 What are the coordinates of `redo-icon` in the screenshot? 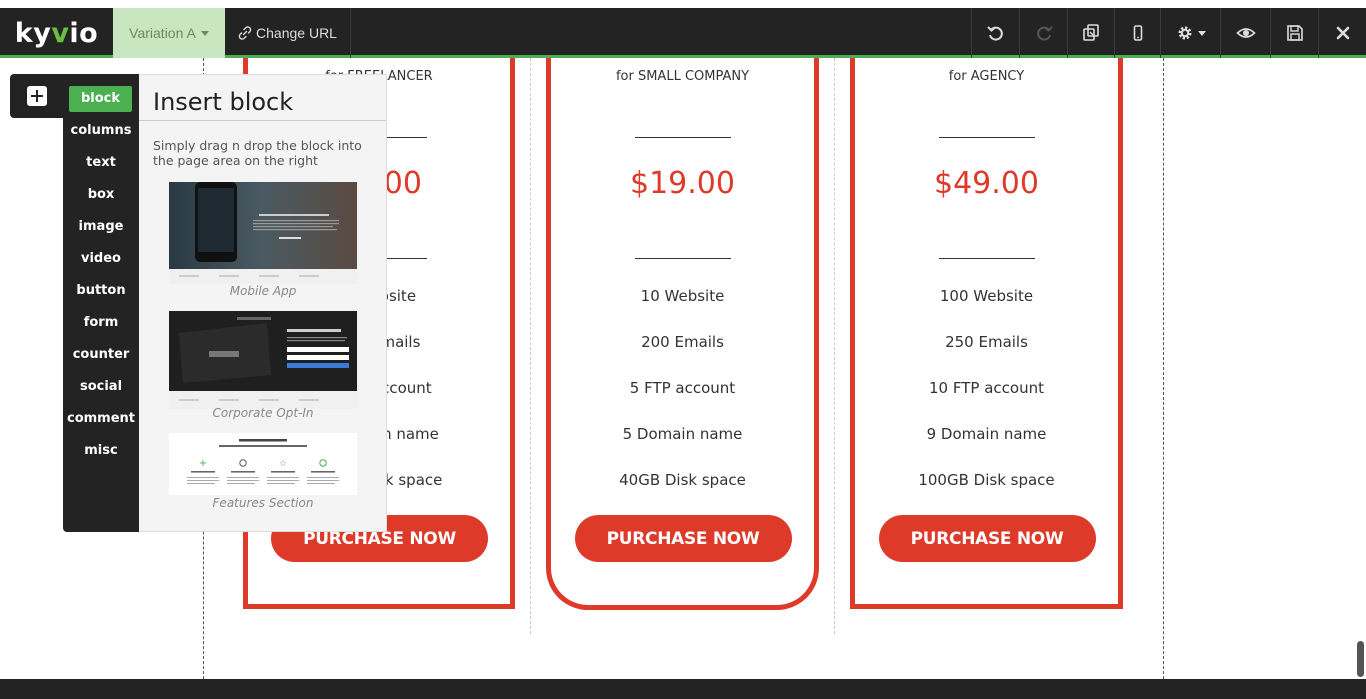 It's located at (1044, 33).